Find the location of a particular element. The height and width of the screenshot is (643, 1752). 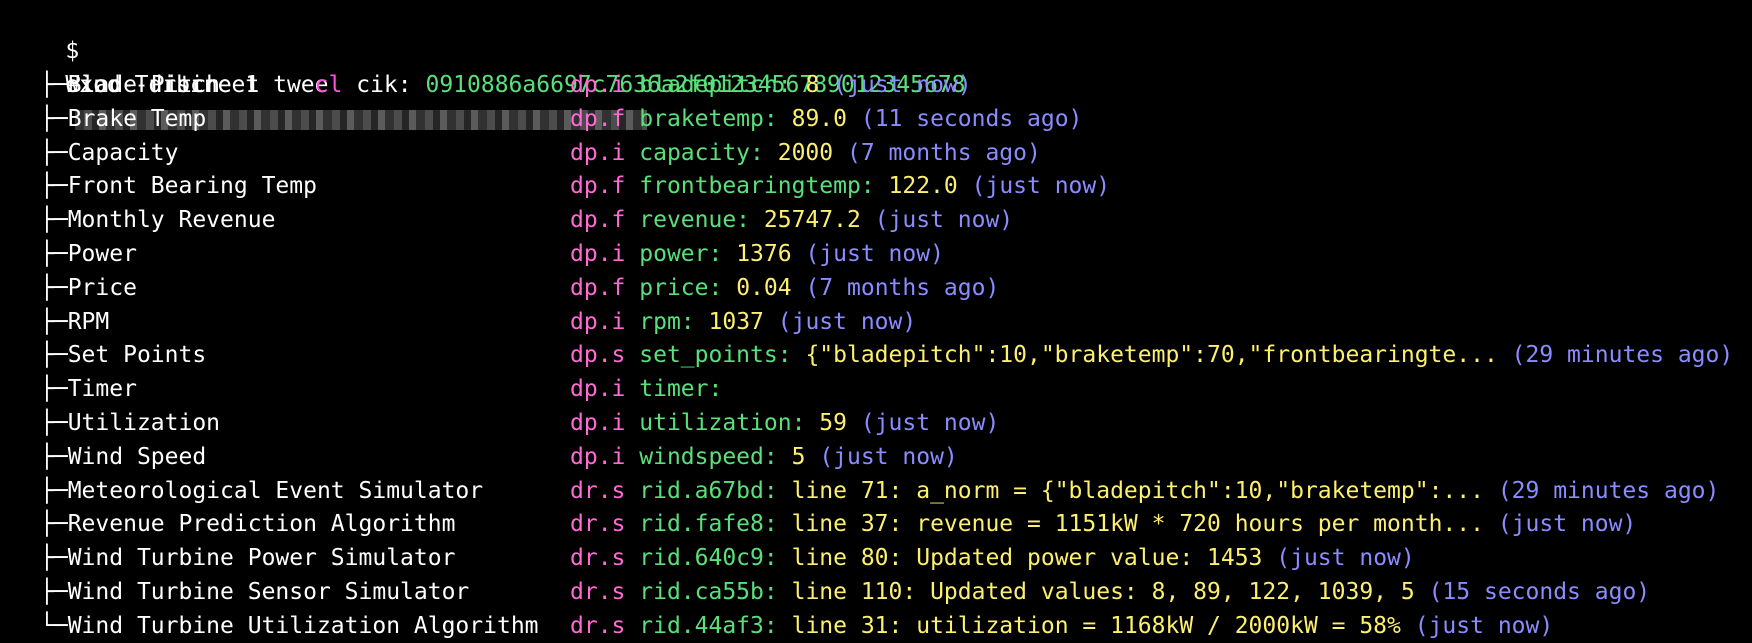

resource-value: 8 is located at coordinates (812, 85).